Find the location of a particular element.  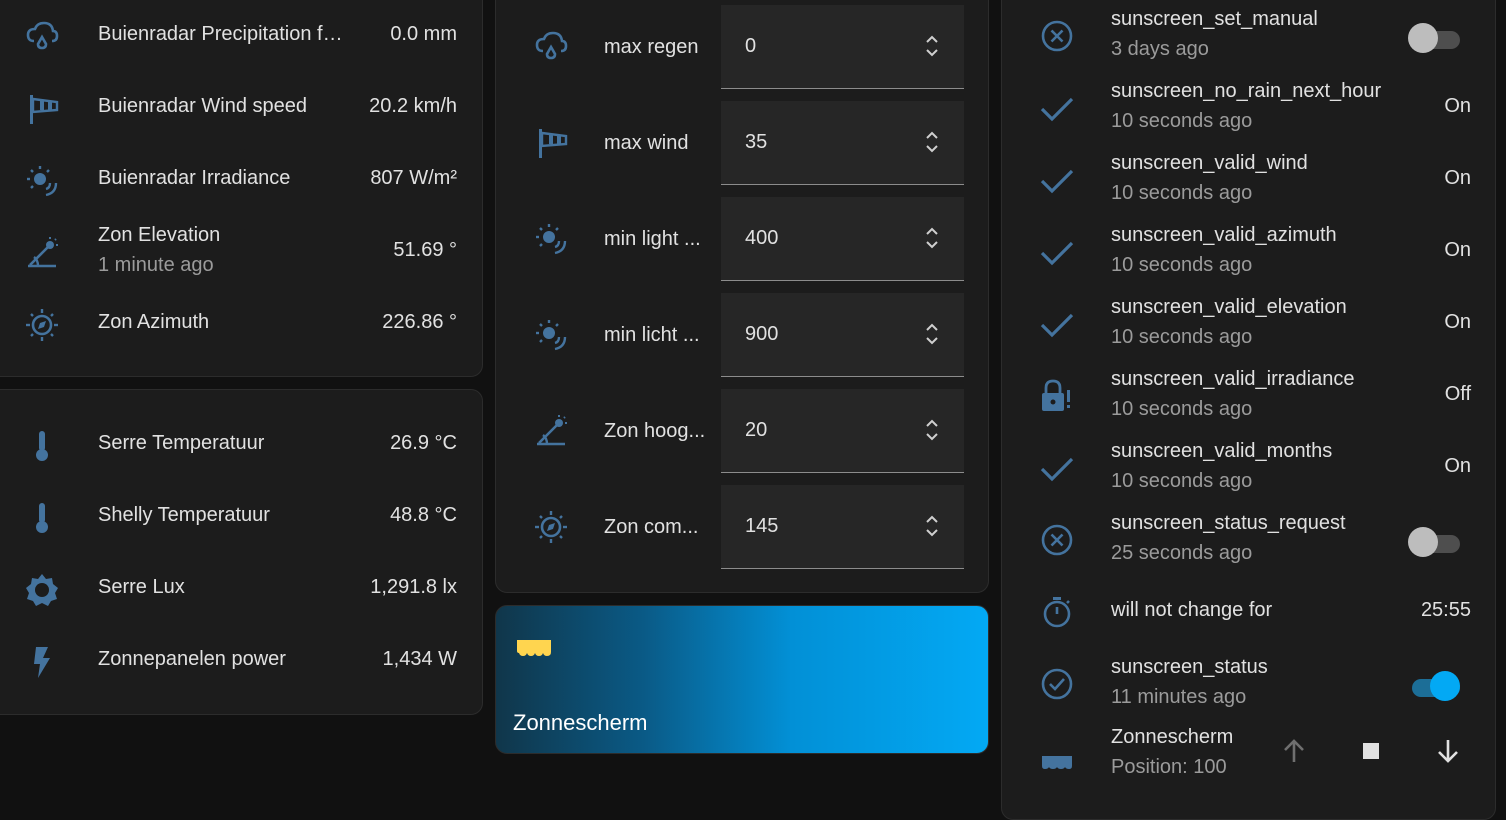

number-input: 900 is located at coordinates (842, 335).